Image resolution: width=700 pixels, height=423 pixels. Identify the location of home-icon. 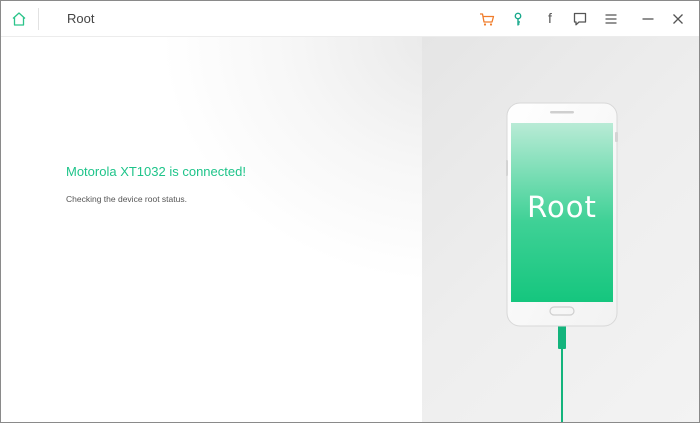
(19, 19).